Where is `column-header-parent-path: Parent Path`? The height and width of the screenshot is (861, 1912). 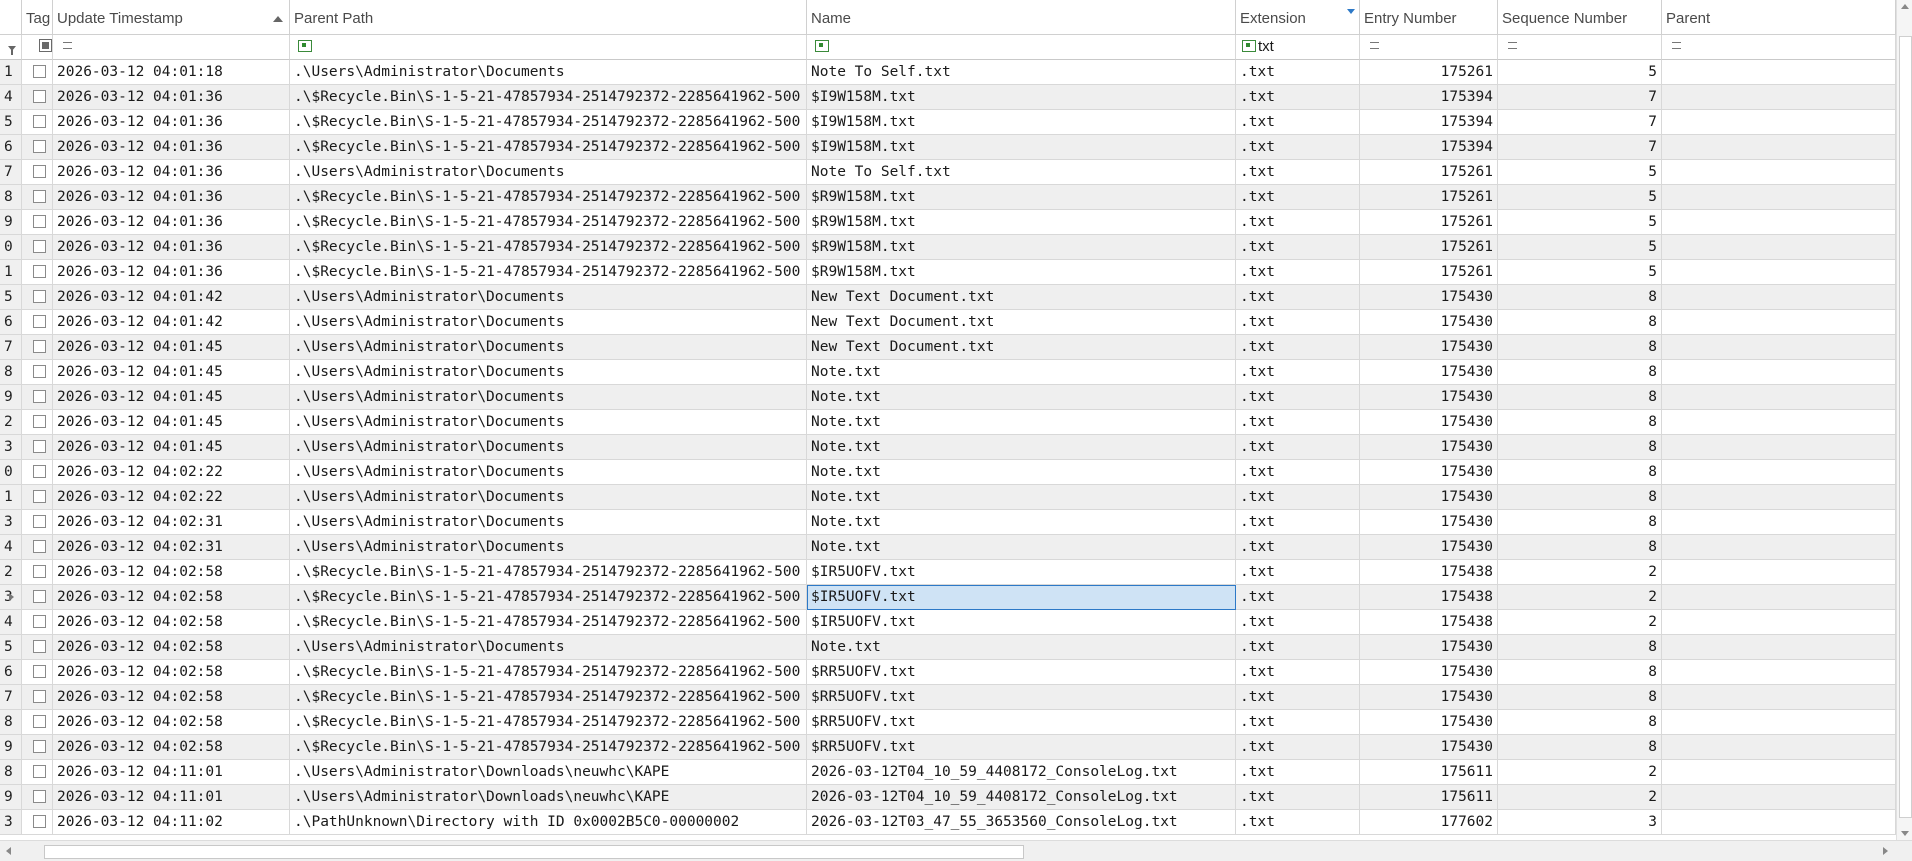
column-header-parent-path: Parent Path is located at coordinates (548, 17).